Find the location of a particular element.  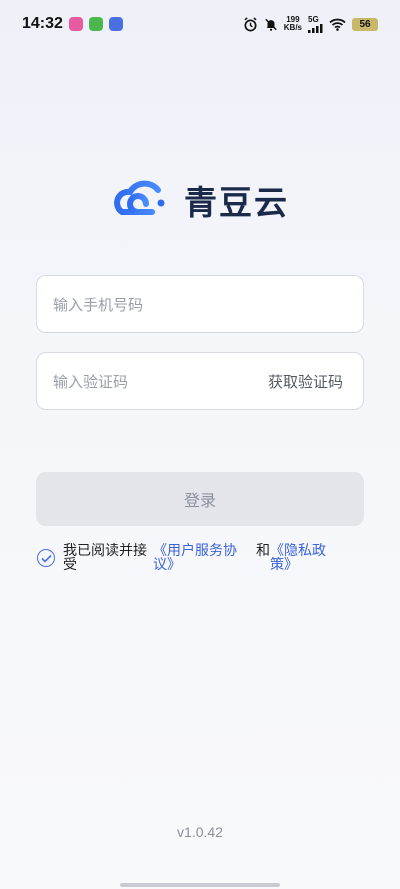

agreement-and: 和 is located at coordinates (263, 551).